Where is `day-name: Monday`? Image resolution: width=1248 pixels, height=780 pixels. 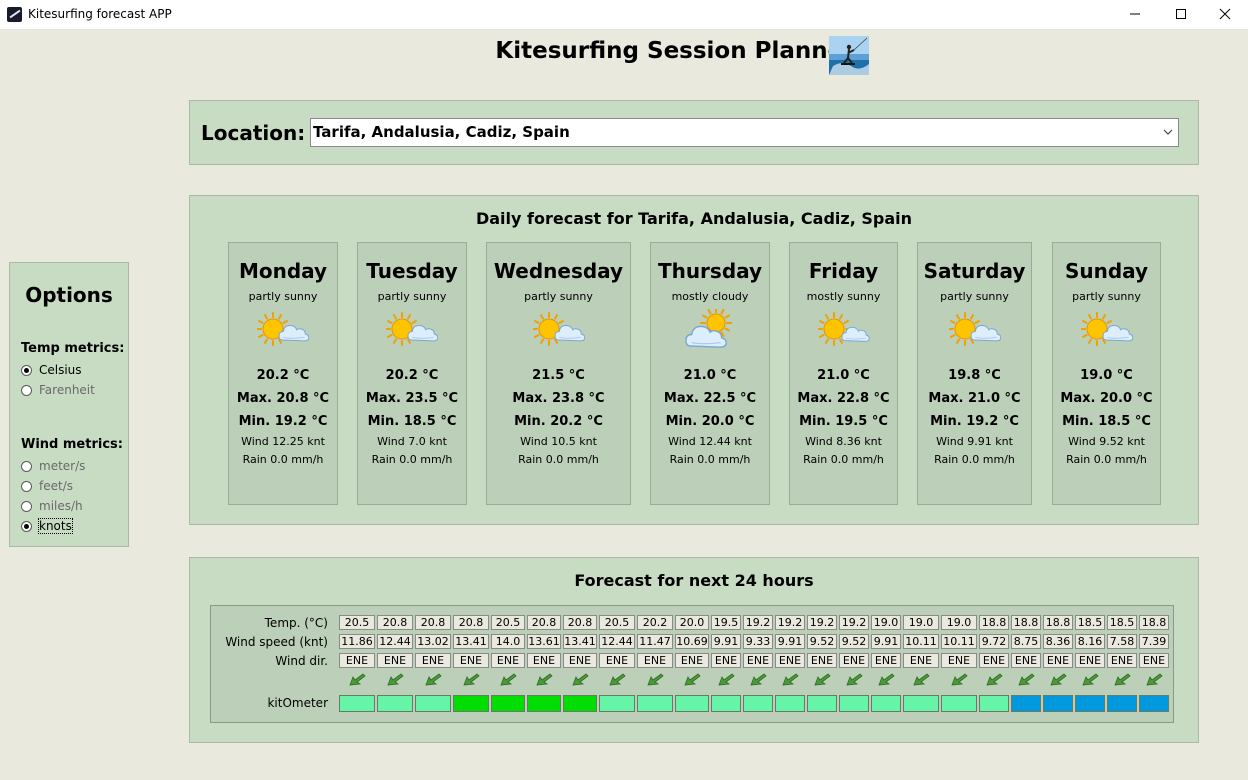 day-name: Monday is located at coordinates (283, 271).